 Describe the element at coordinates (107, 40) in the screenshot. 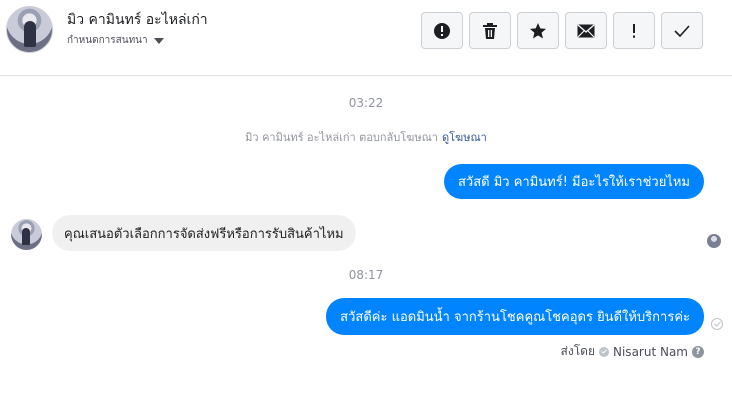

I see `manage-conversation-label: กำหนดการสนทนา` at that location.